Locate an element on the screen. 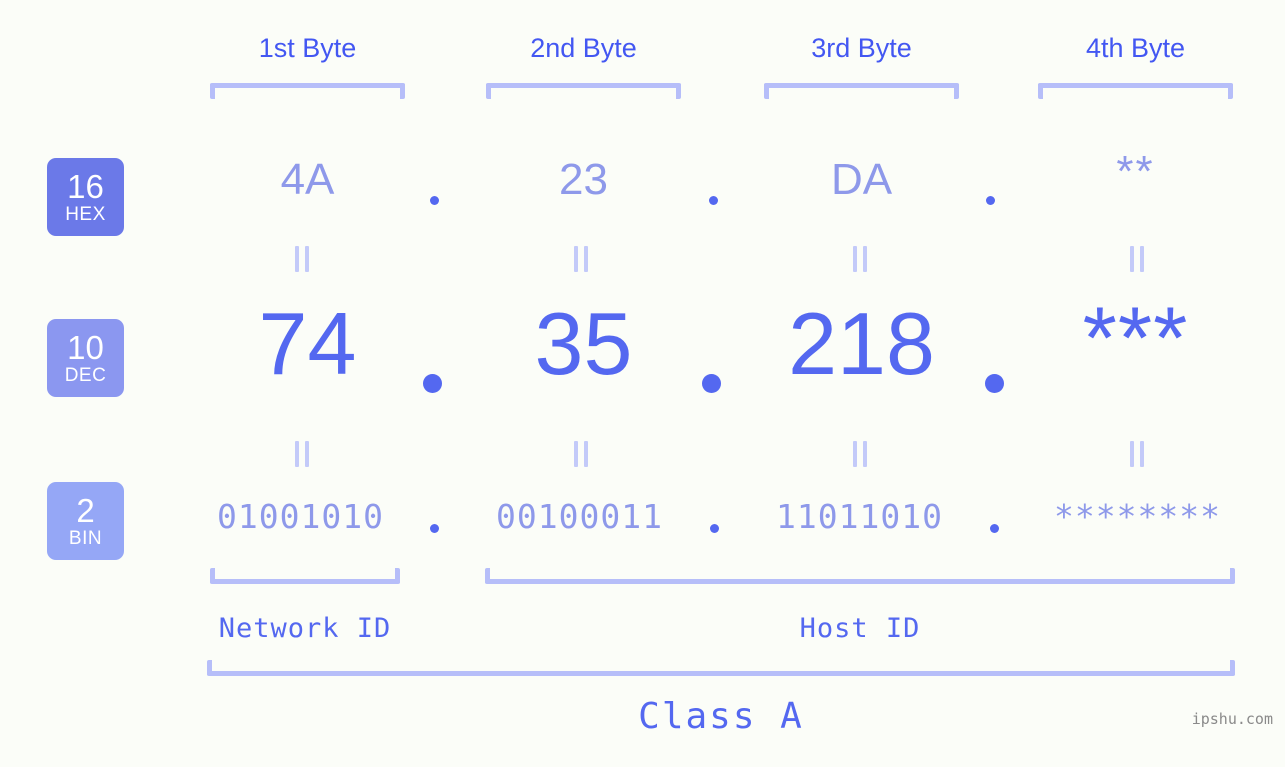 Image resolution: width=1285 pixels, height=767 pixels. dec-byte-4: *** is located at coordinates (1135, 337).